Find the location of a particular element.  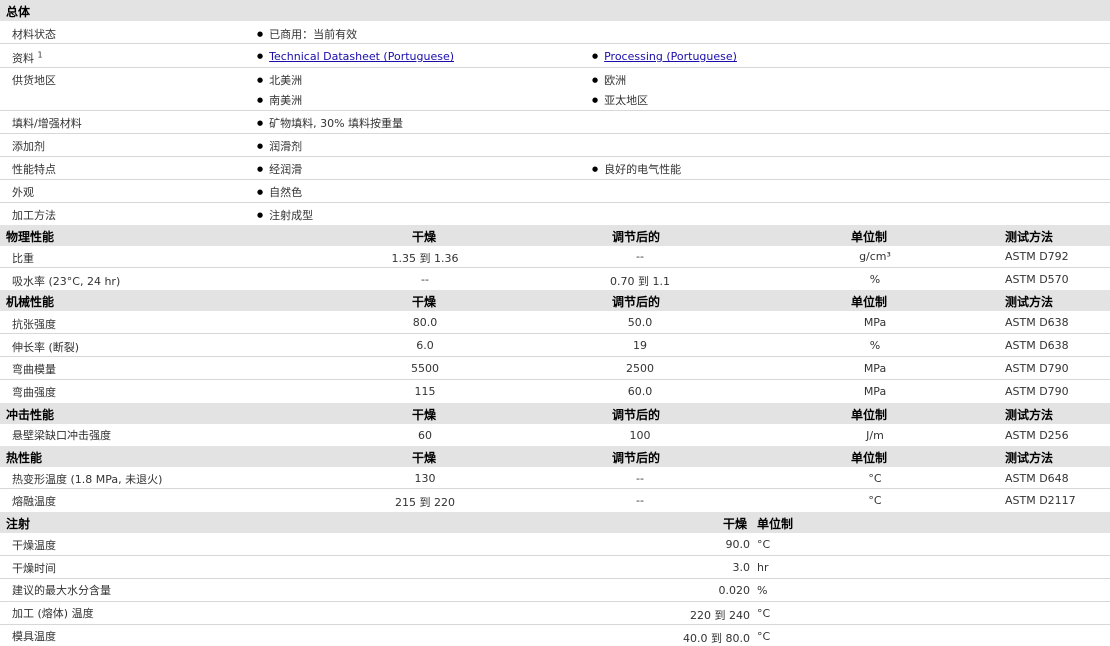

table-row: 干燥时间 3.0 hr is located at coordinates (555, 567).